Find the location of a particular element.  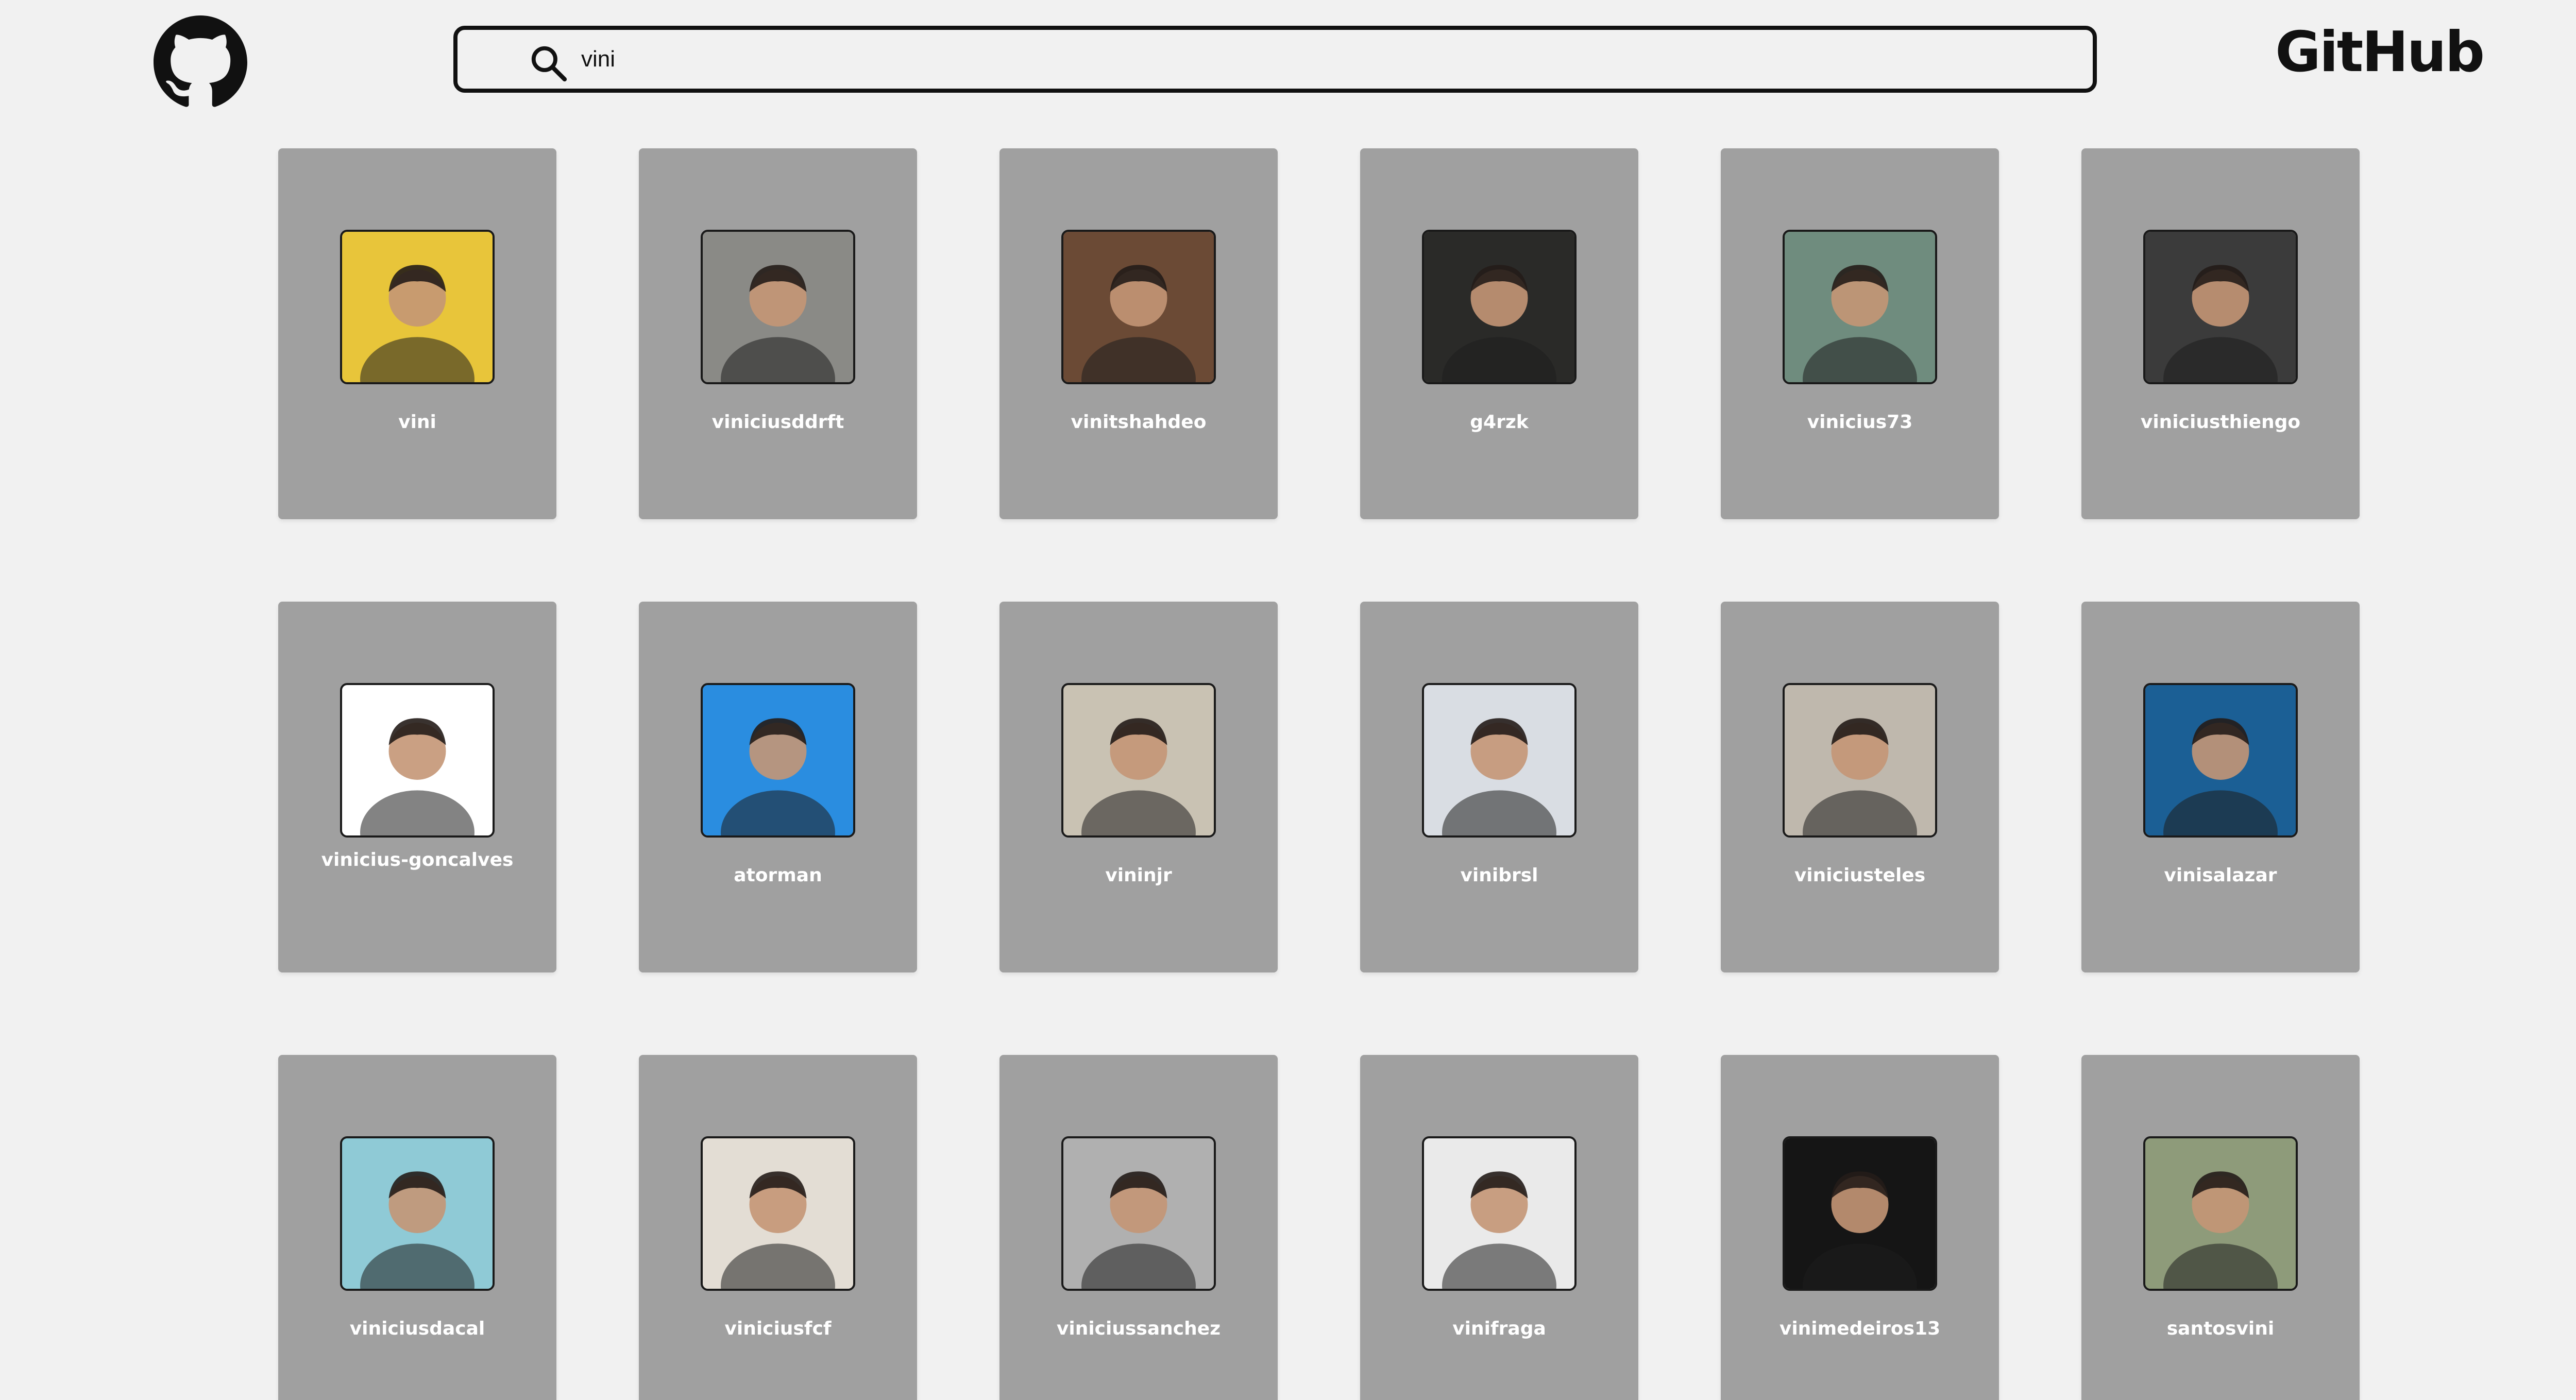

user-login: vinifraga is located at coordinates (1499, 1329).